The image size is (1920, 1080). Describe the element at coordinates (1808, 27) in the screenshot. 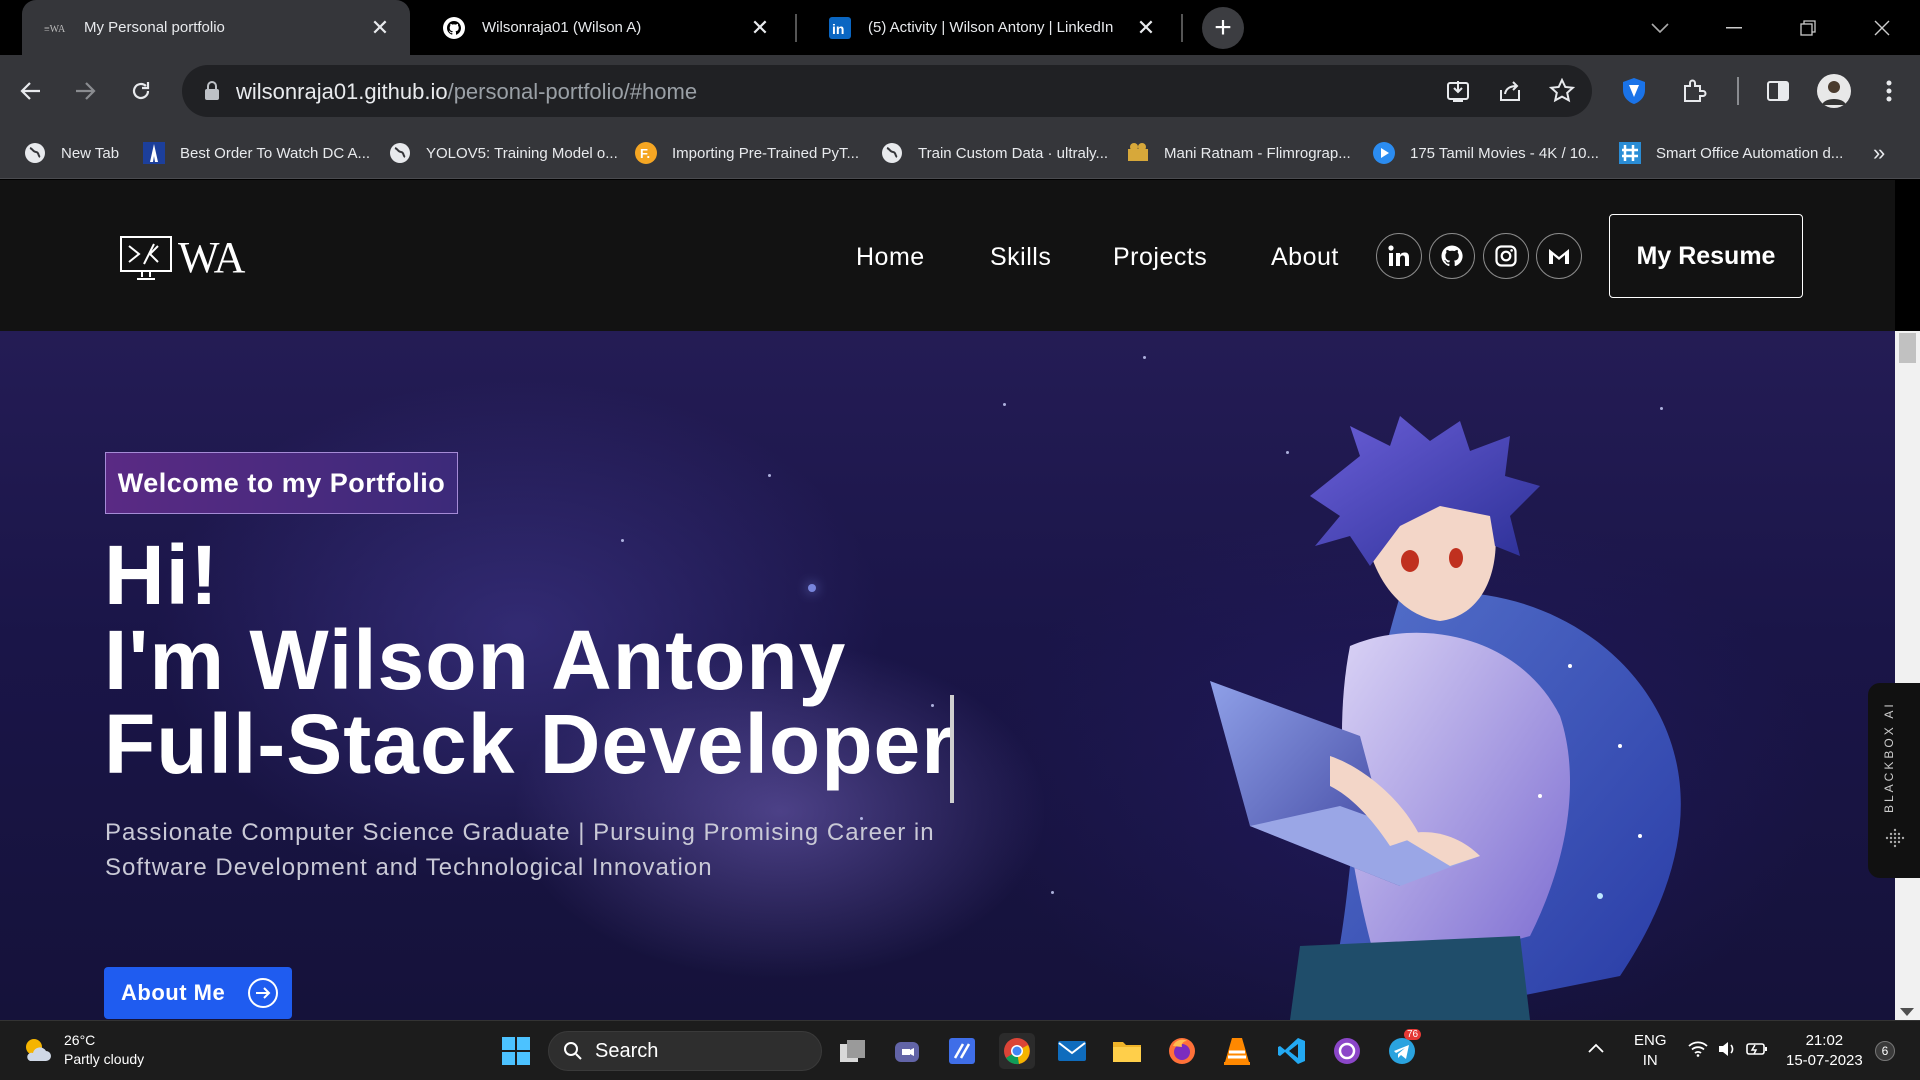

I see `restore-icon` at that location.